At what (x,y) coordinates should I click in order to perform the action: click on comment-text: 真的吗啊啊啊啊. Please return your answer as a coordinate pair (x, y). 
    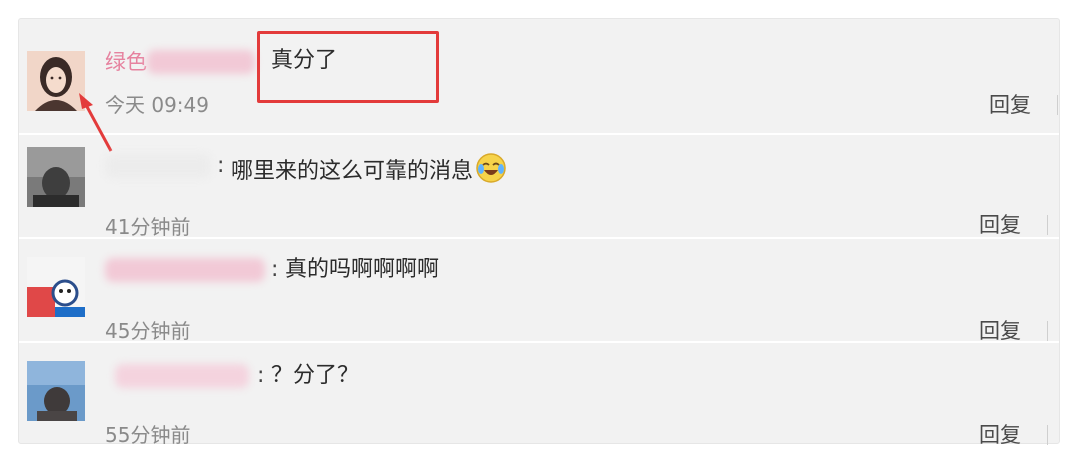
    Looking at the image, I should click on (362, 269).